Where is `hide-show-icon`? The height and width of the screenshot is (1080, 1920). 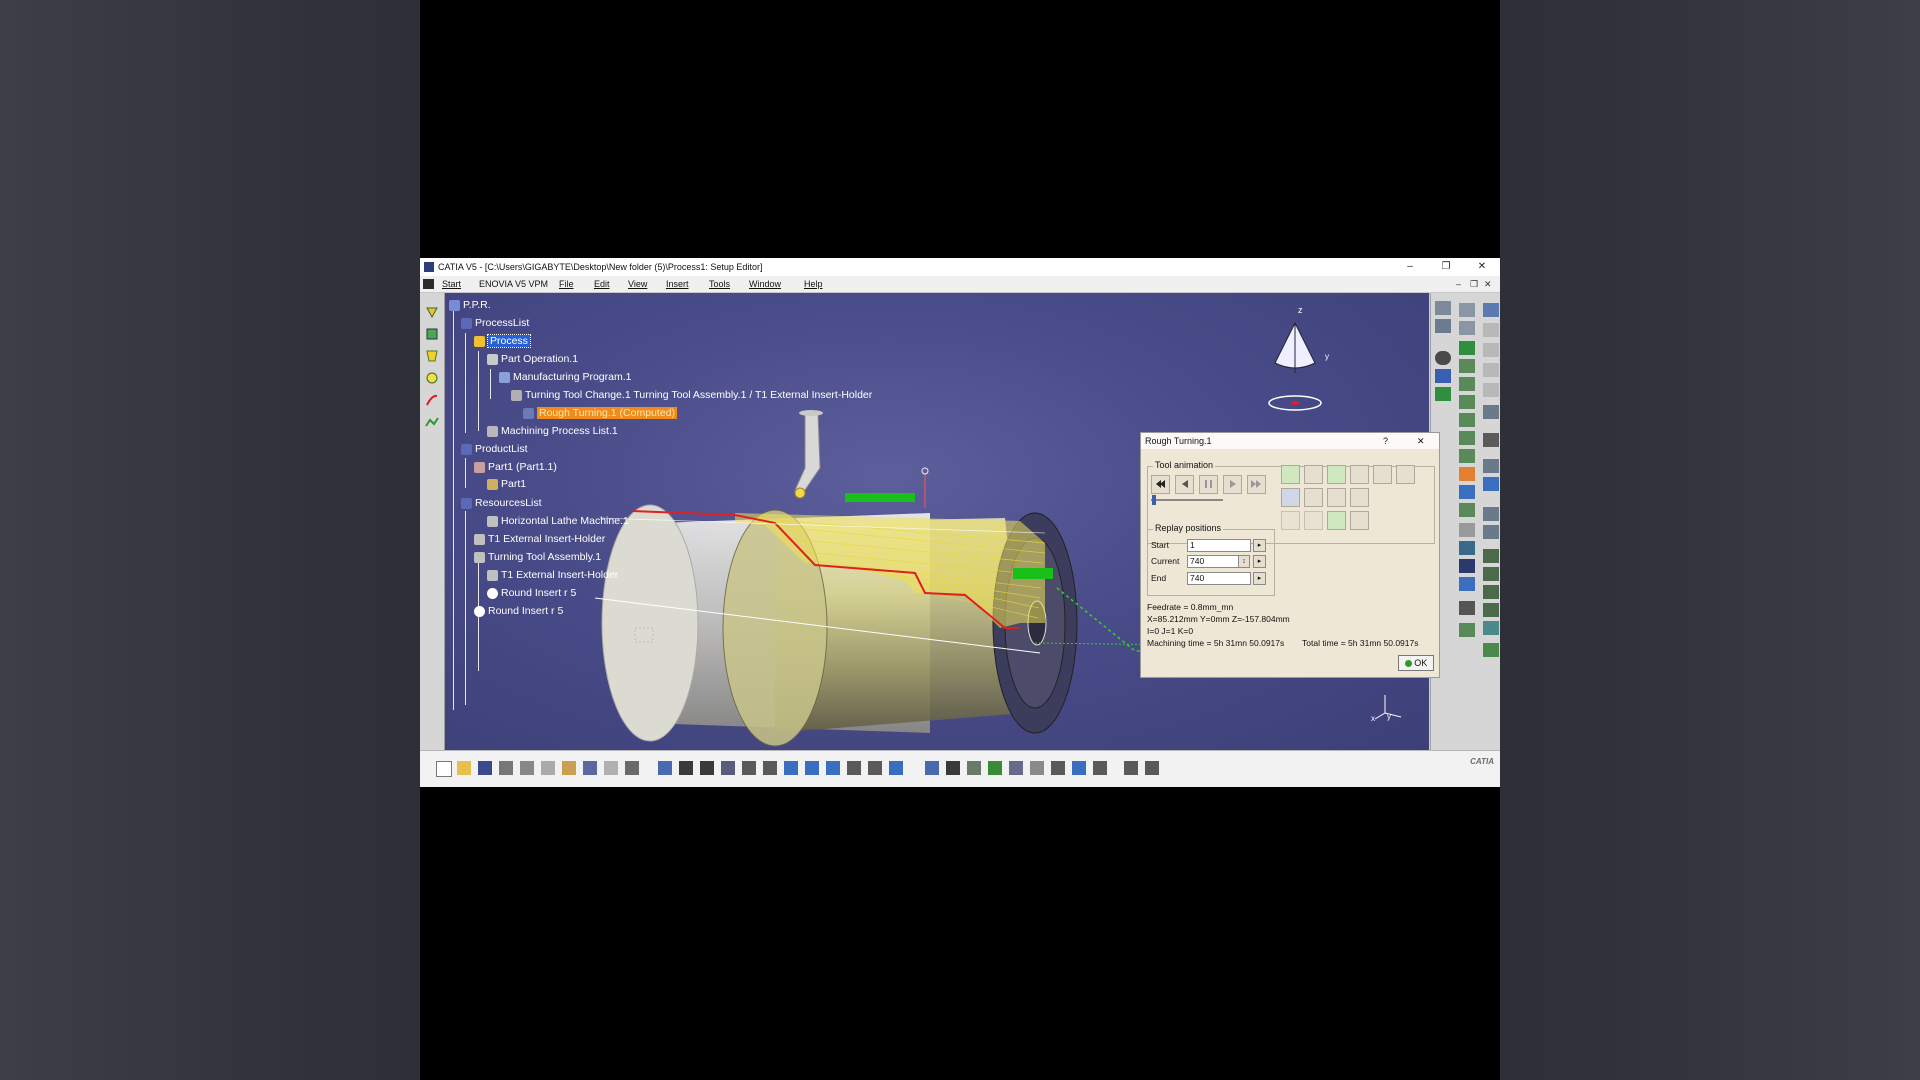 hide-show-icon is located at coordinates (875, 768).